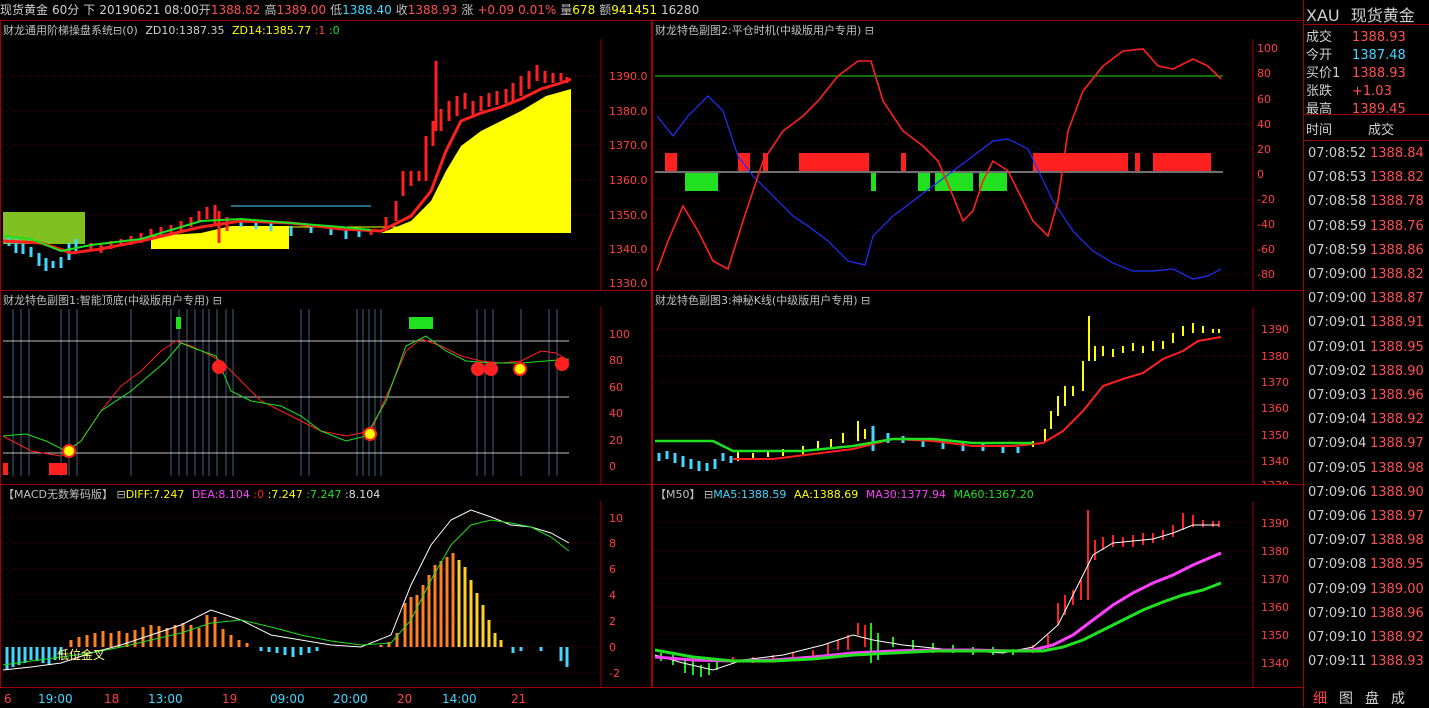  I want to click on main-ytick: 1360.0, so click(628, 180).